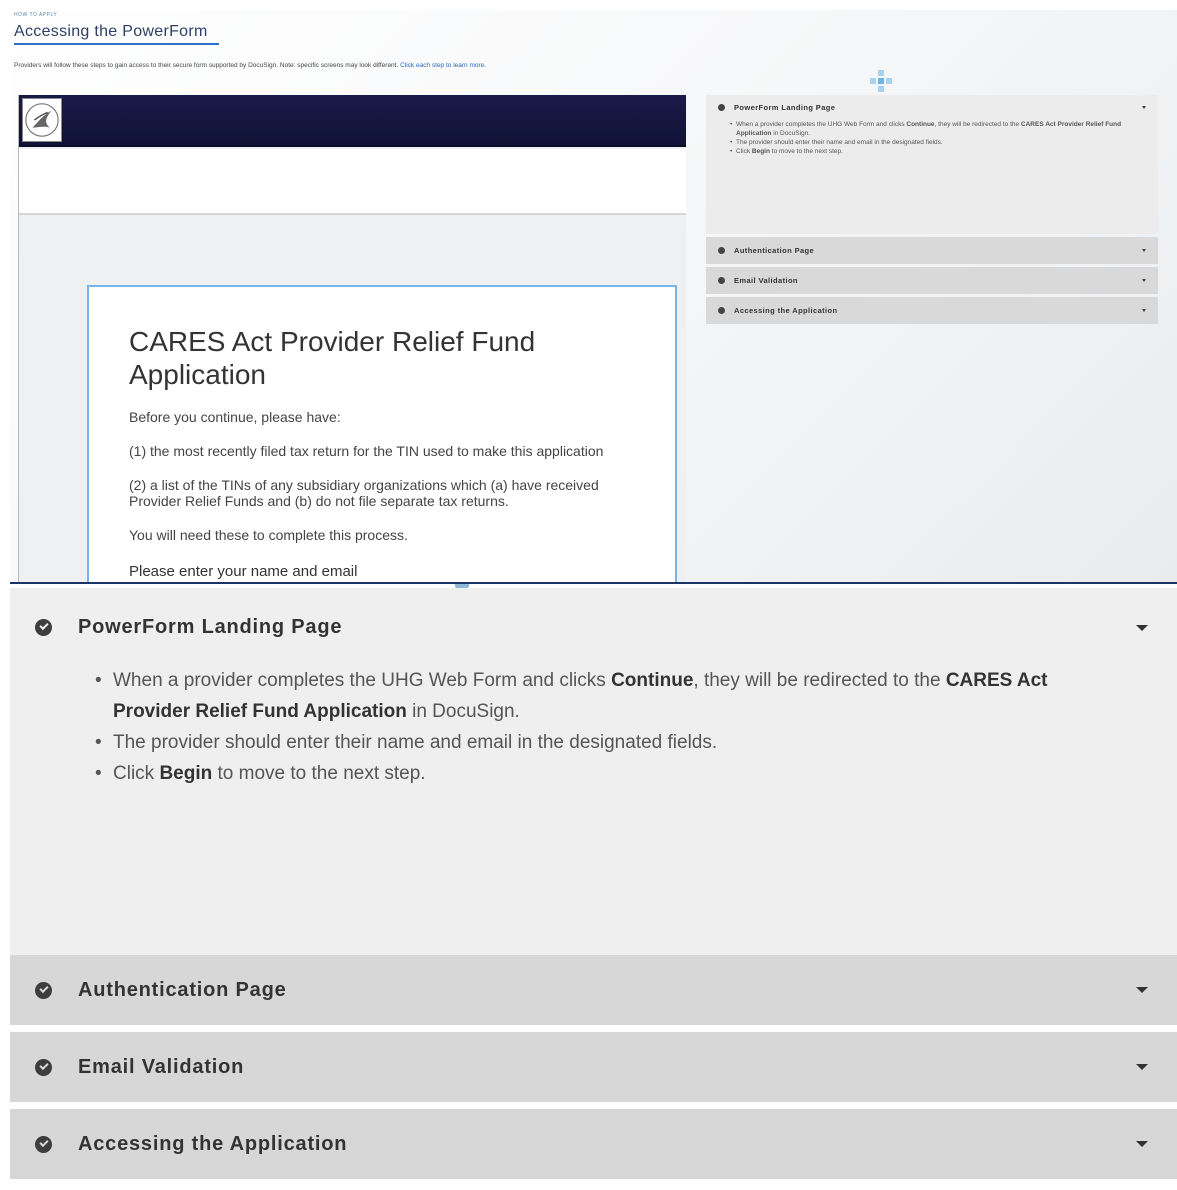 The image size is (1177, 1190). Describe the element at coordinates (593, 1067) in the screenshot. I see `accordion-item-email-validation: Email Validation` at that location.